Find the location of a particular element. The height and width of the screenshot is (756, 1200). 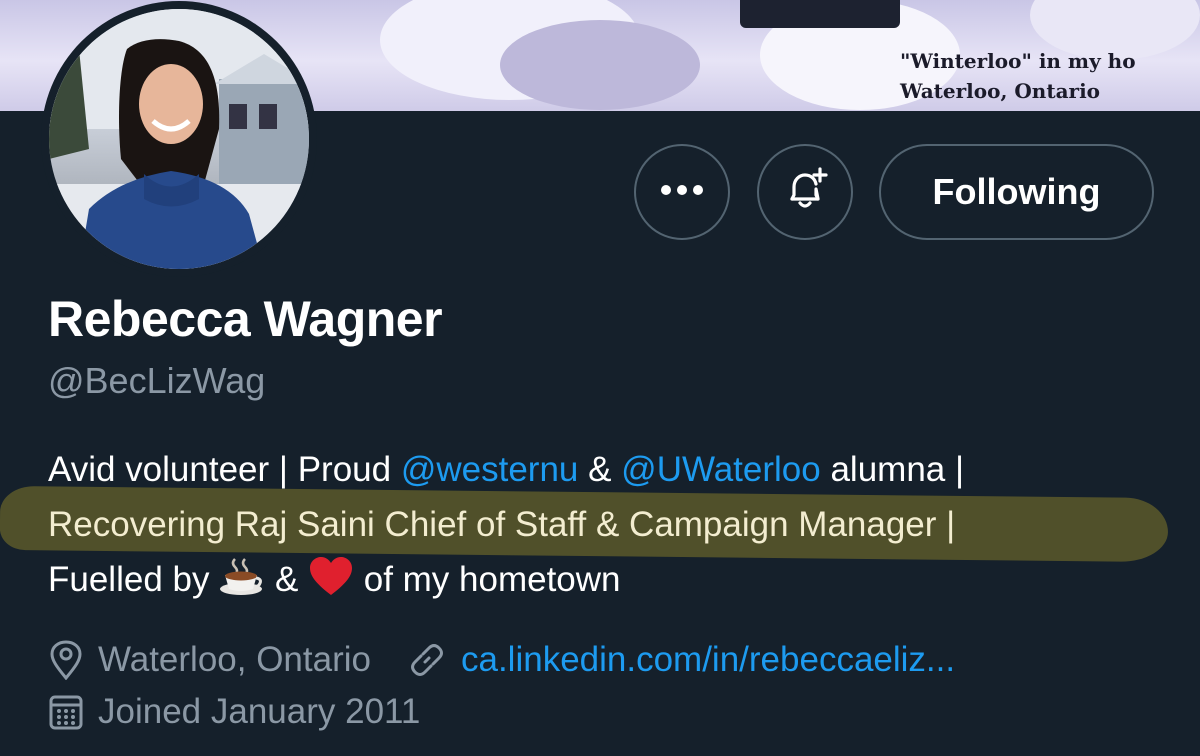

bell-plus-icon is located at coordinates (805, 192).